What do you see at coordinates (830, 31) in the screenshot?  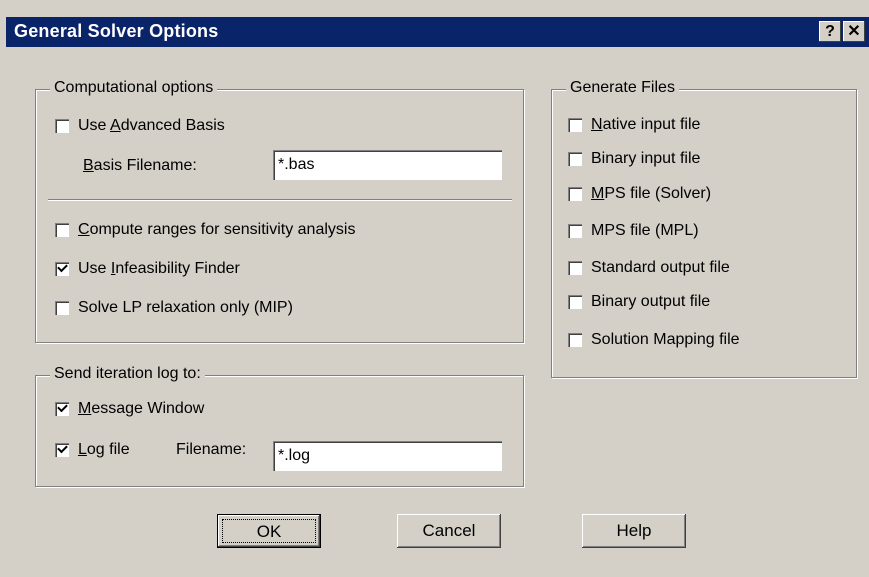 I see `help-icon: ?` at bounding box center [830, 31].